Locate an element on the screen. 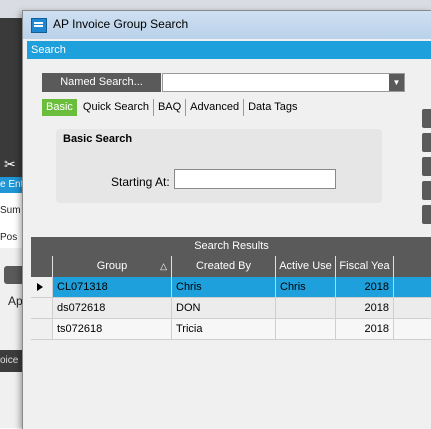 This screenshot has width=431, height=429. table-row: CL071318 Chris Chris 2018 is located at coordinates (231, 287).